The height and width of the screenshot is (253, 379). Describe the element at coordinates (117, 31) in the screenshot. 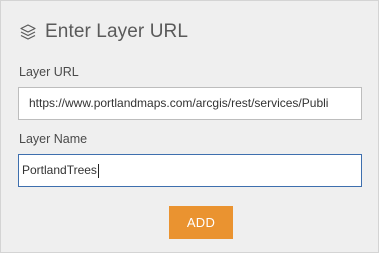

I see `panel-title: Enter Layer URL` at that location.